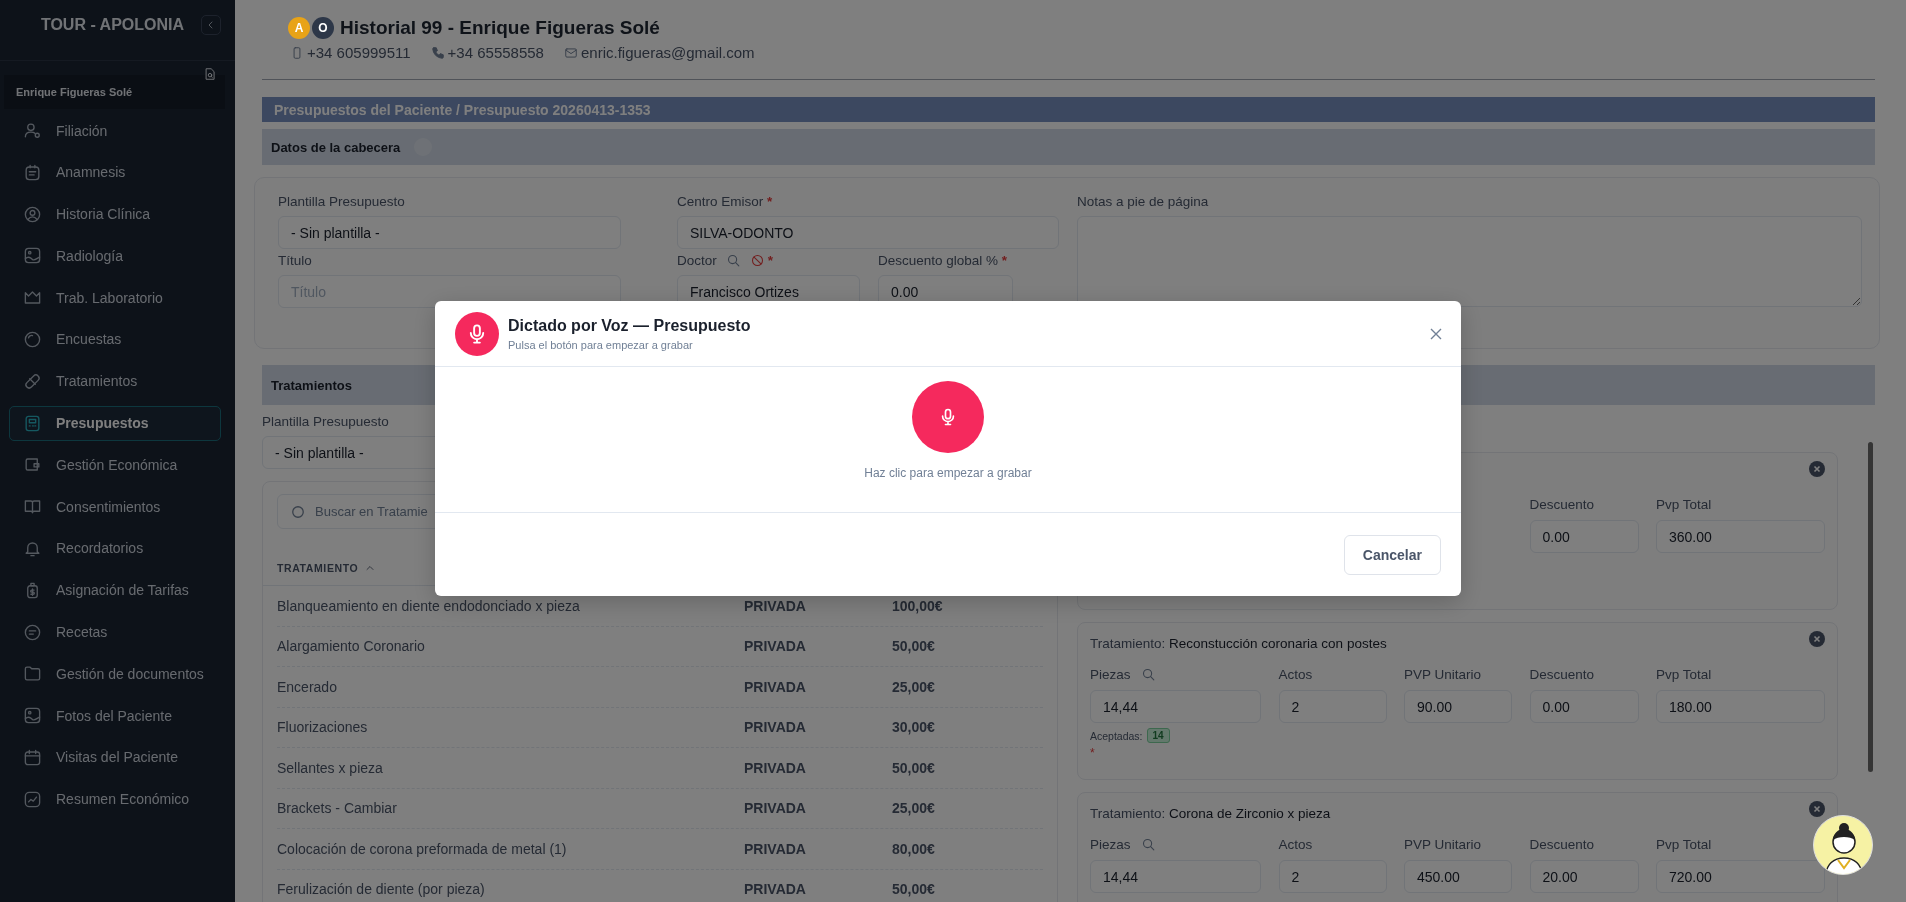 This screenshot has height=902, width=1906. What do you see at coordinates (32, 214) in the screenshot?
I see `user-circle-icon` at bounding box center [32, 214].